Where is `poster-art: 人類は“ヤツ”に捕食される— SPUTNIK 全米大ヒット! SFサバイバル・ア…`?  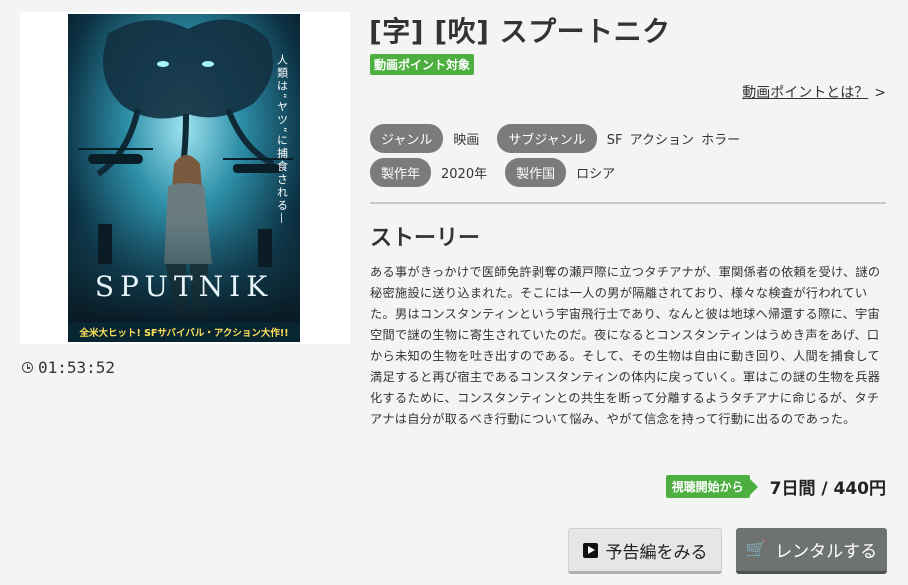
poster-art: 人類は“ヤツ”に捕食される— SPUTNIK 全米大ヒット! SFサバイバル・ア… is located at coordinates (184, 178).